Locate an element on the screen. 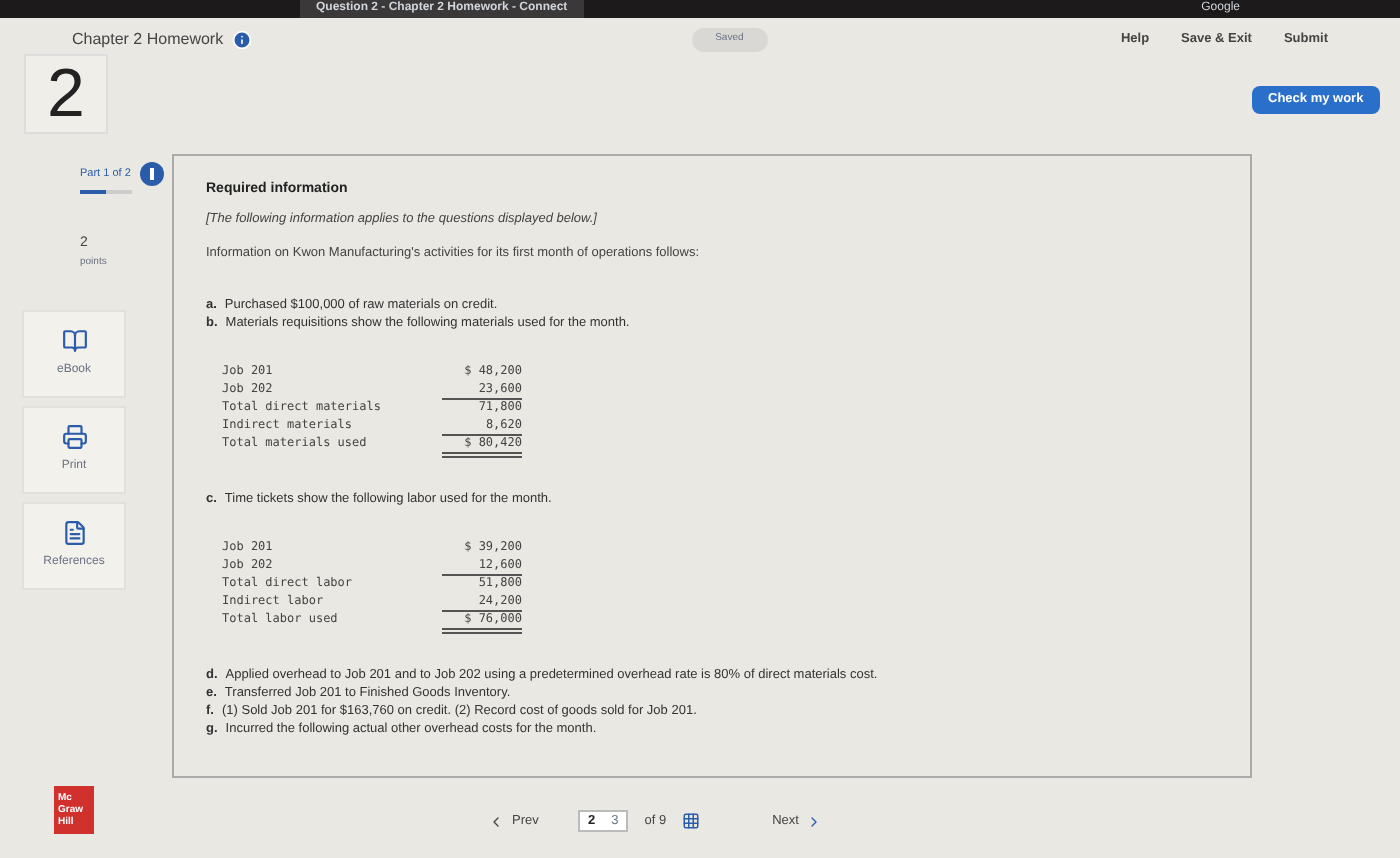 The image size is (1400, 858). info-icon is located at coordinates (241, 40).